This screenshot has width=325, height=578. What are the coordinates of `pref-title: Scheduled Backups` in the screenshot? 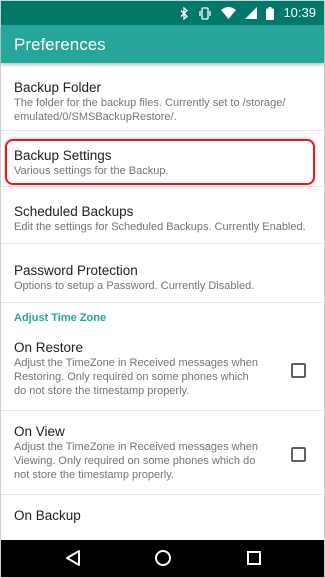 It's located at (74, 211).